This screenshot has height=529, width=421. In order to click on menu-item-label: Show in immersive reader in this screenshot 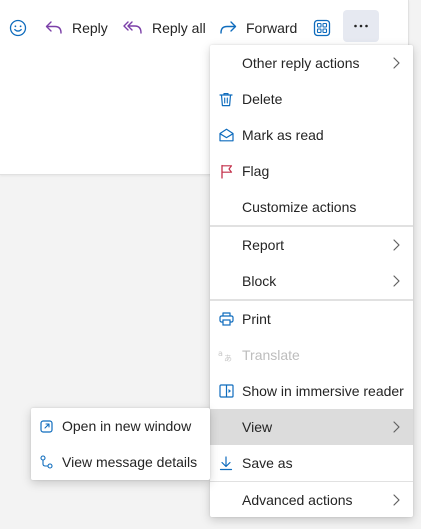, I will do `click(323, 391)`.